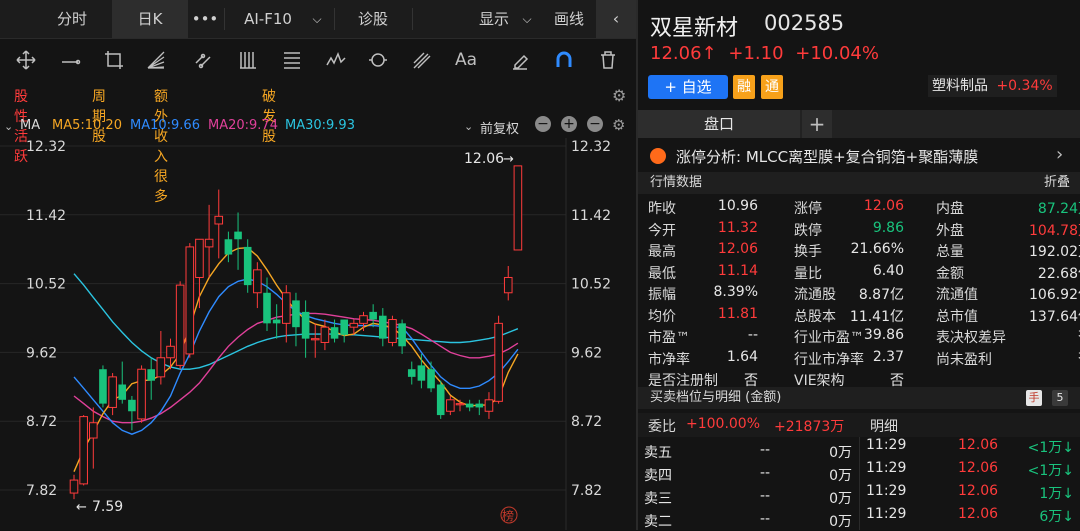 The height and width of the screenshot is (531, 1080). Describe the element at coordinates (886, 491) in the screenshot. I see `trade-time: 11:29` at that location.